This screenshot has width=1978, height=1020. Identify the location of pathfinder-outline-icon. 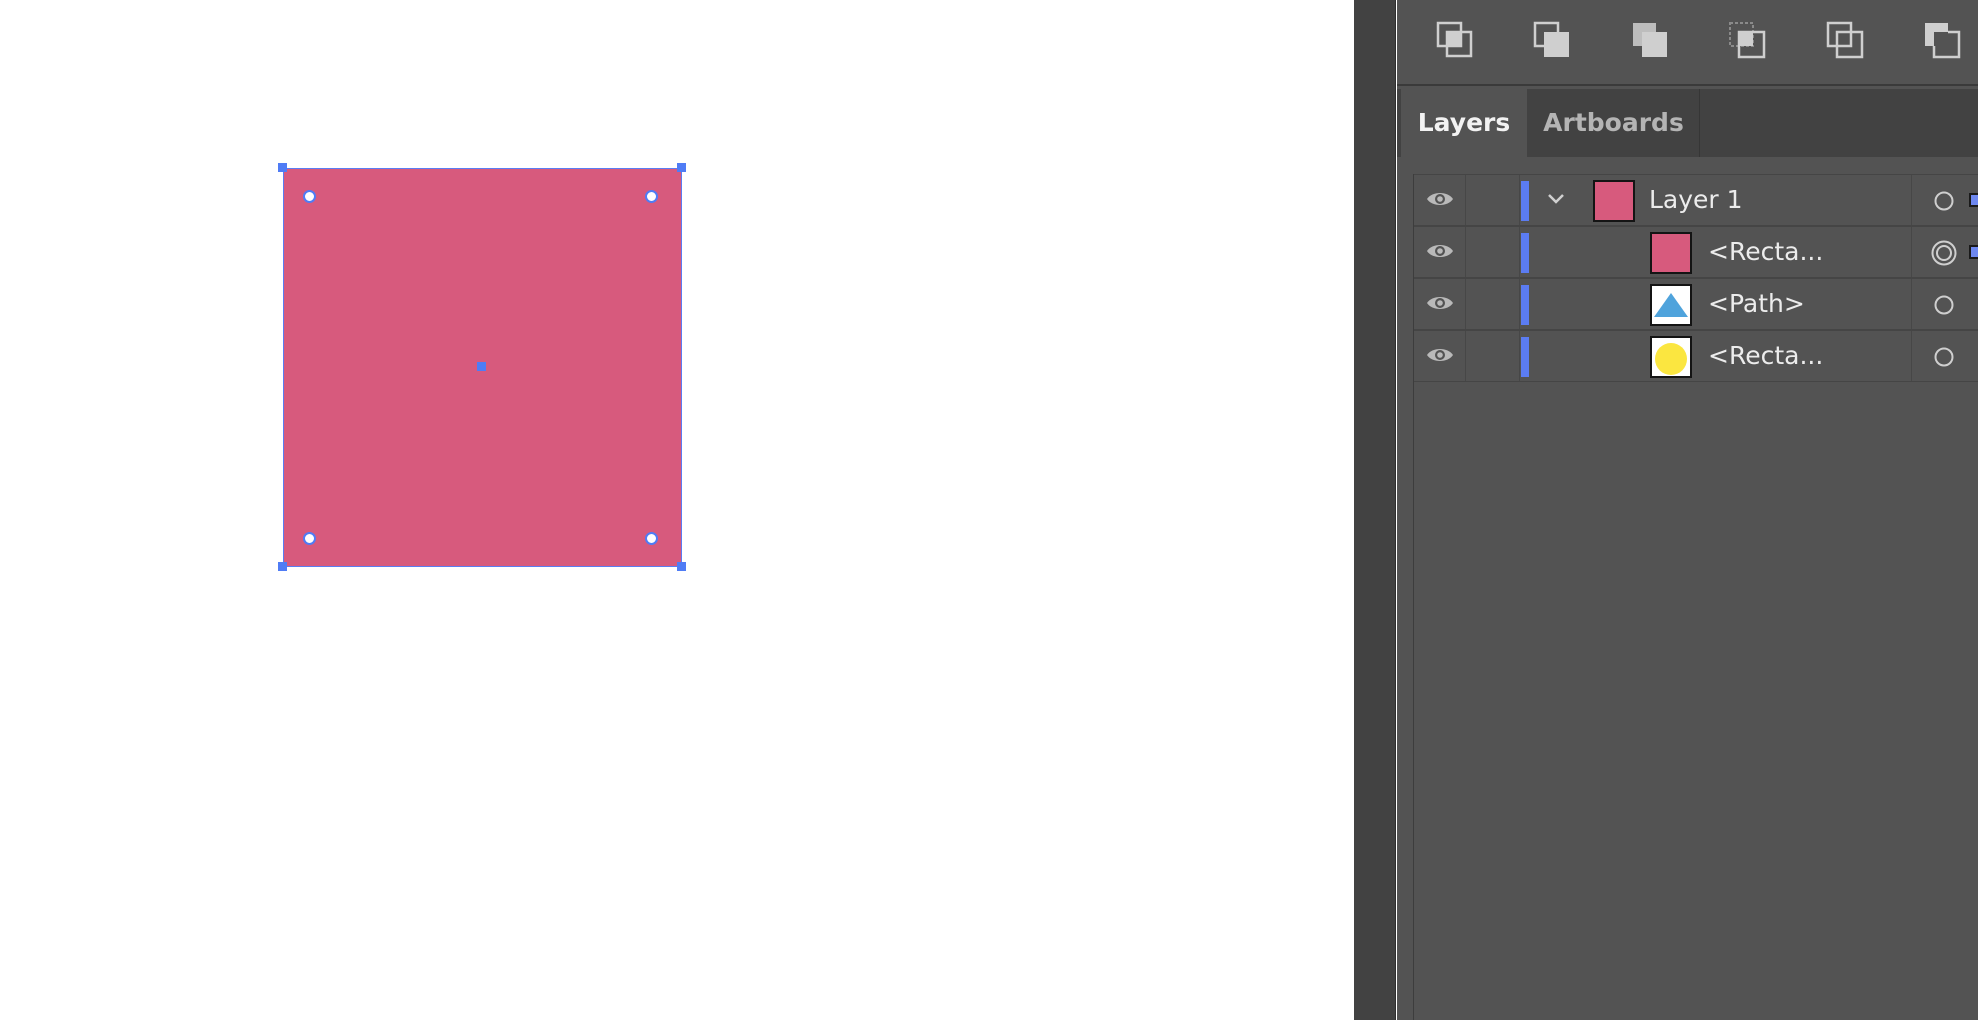
(1845, 40).